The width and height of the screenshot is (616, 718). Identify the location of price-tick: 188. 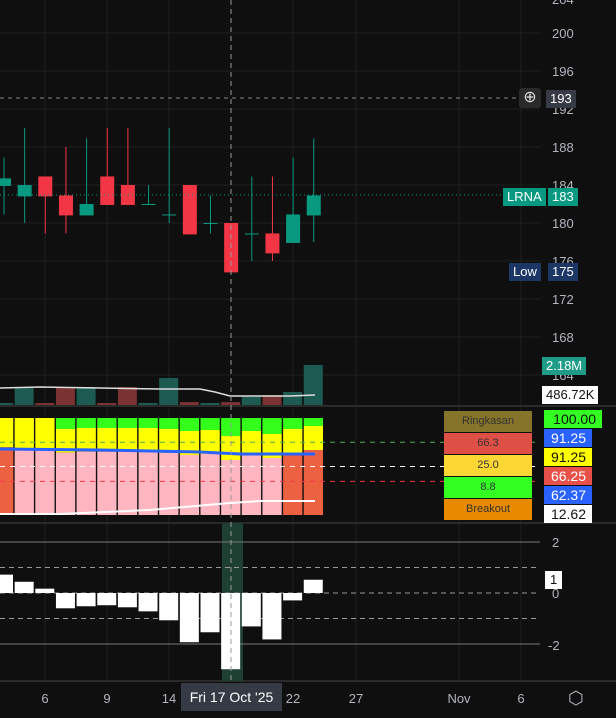
(563, 147).